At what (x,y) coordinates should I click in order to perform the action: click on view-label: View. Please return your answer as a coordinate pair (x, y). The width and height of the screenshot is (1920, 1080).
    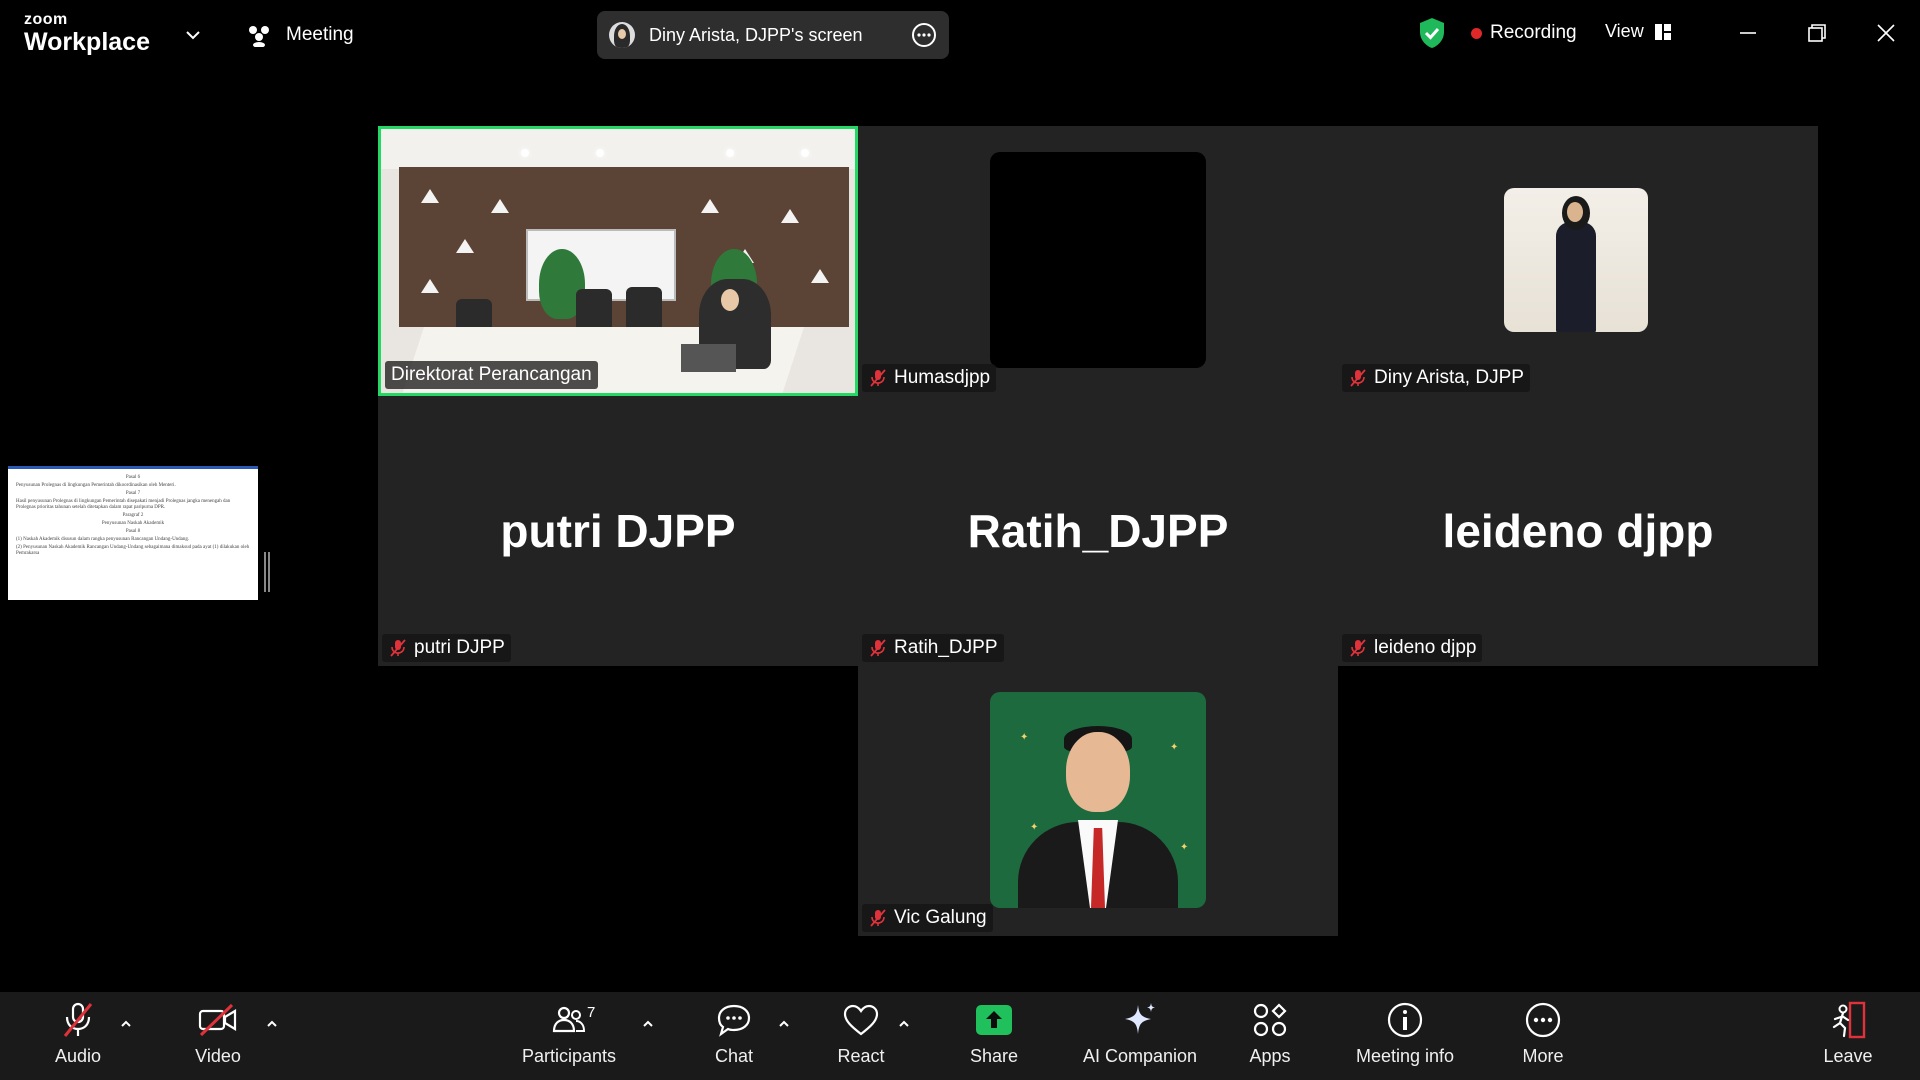
    Looking at the image, I should click on (1624, 31).